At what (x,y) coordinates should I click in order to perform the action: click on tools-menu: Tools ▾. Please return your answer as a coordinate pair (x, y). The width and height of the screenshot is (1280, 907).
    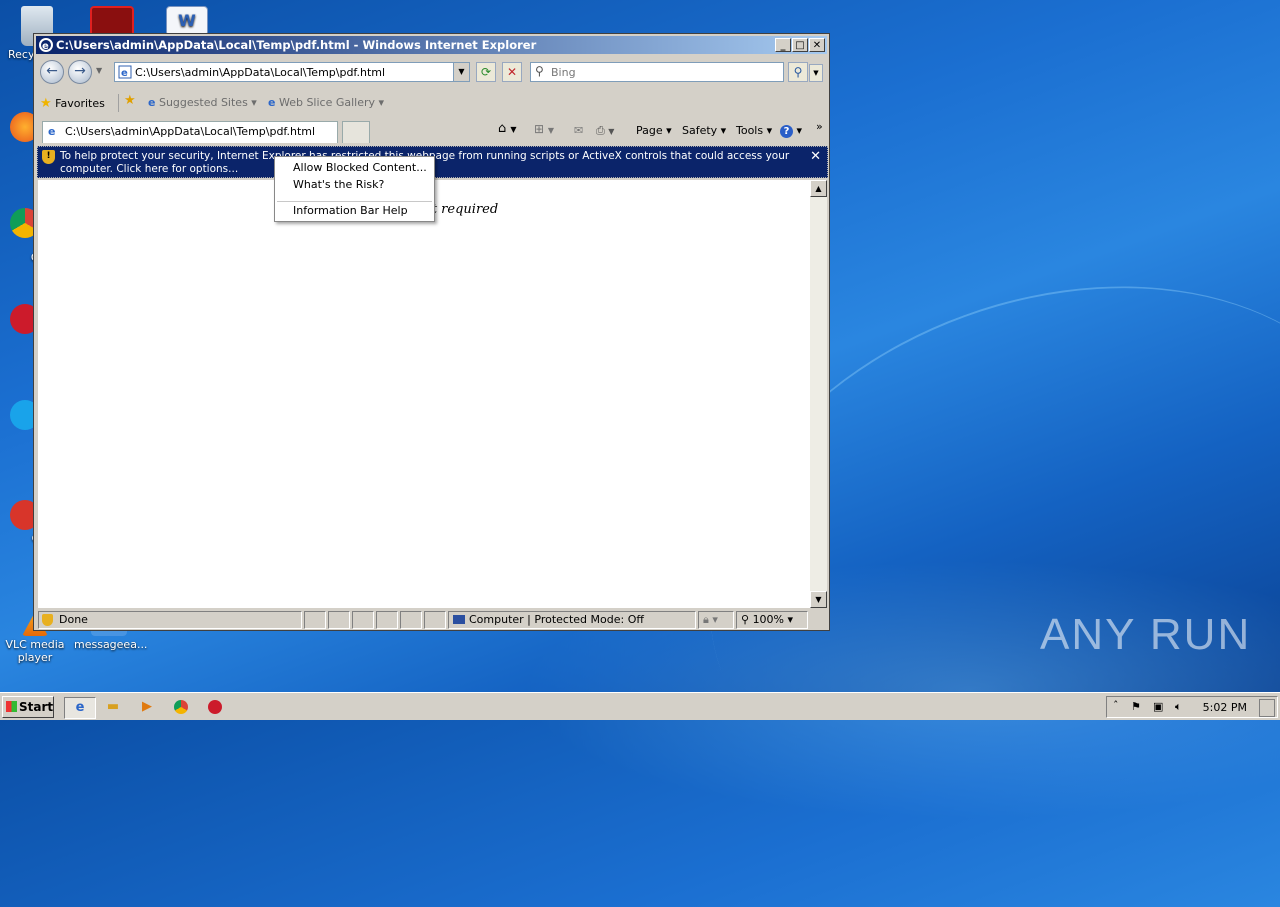
    Looking at the image, I should click on (754, 130).